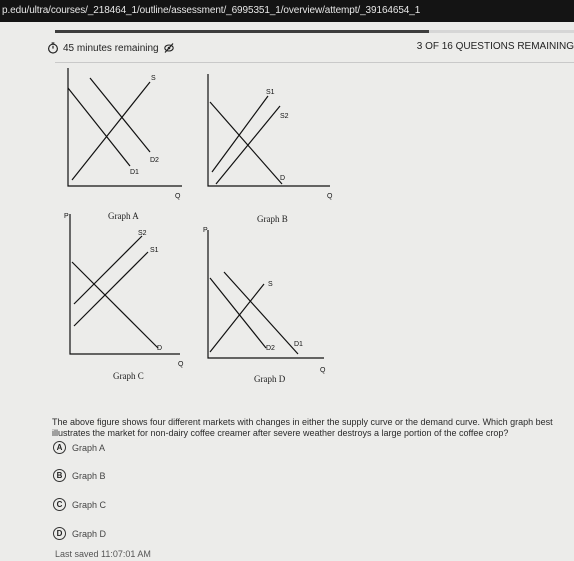  What do you see at coordinates (154, 250) in the screenshot?
I see `graph-c-label-s1: S1` at bounding box center [154, 250].